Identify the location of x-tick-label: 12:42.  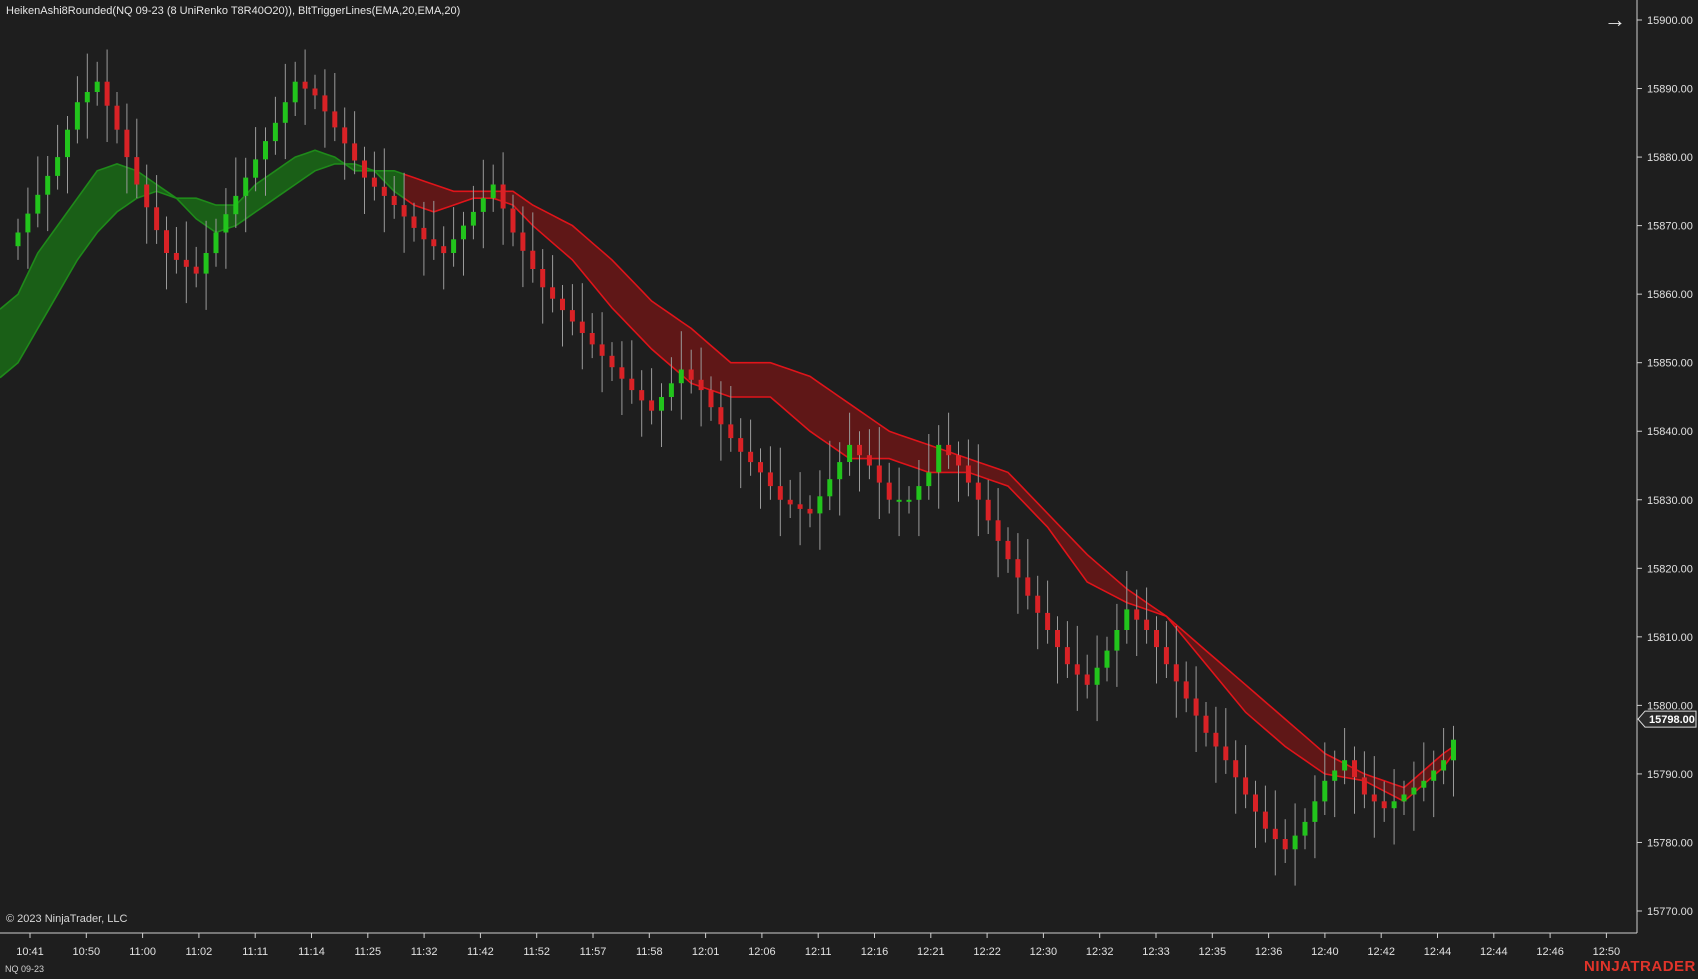
(1381, 952).